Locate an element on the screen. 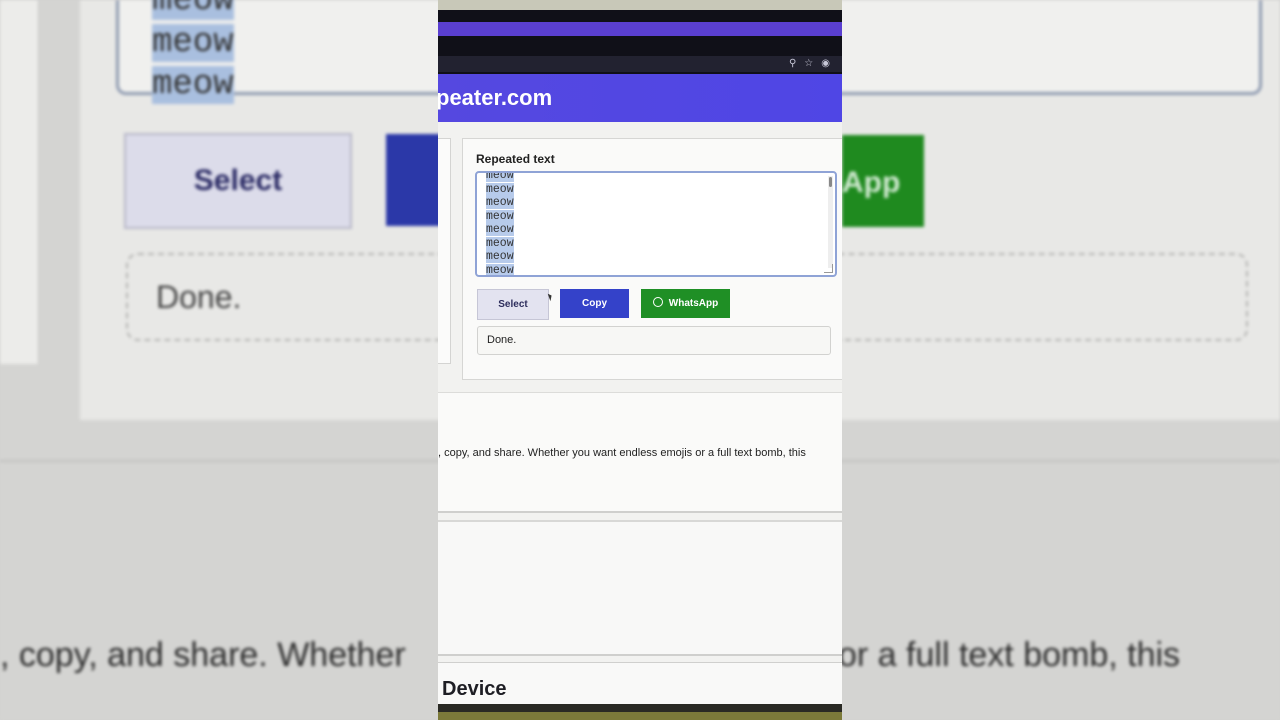 The image size is (1280, 720). top-edge is located at coordinates (640, 5).